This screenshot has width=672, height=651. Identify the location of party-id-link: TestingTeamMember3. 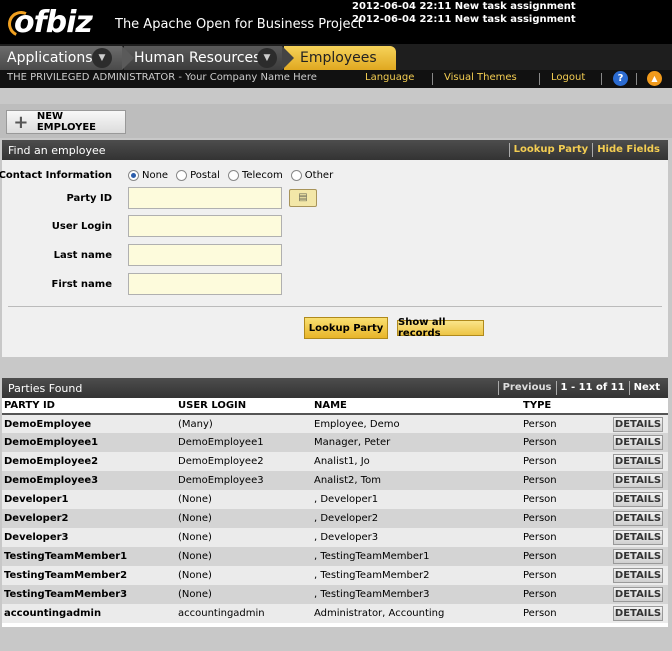
(89, 594).